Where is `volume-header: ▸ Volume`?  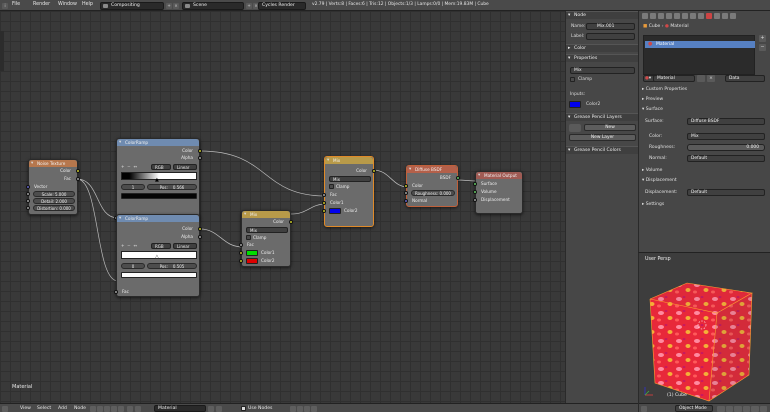 volume-header: ▸ Volume is located at coordinates (652, 170).